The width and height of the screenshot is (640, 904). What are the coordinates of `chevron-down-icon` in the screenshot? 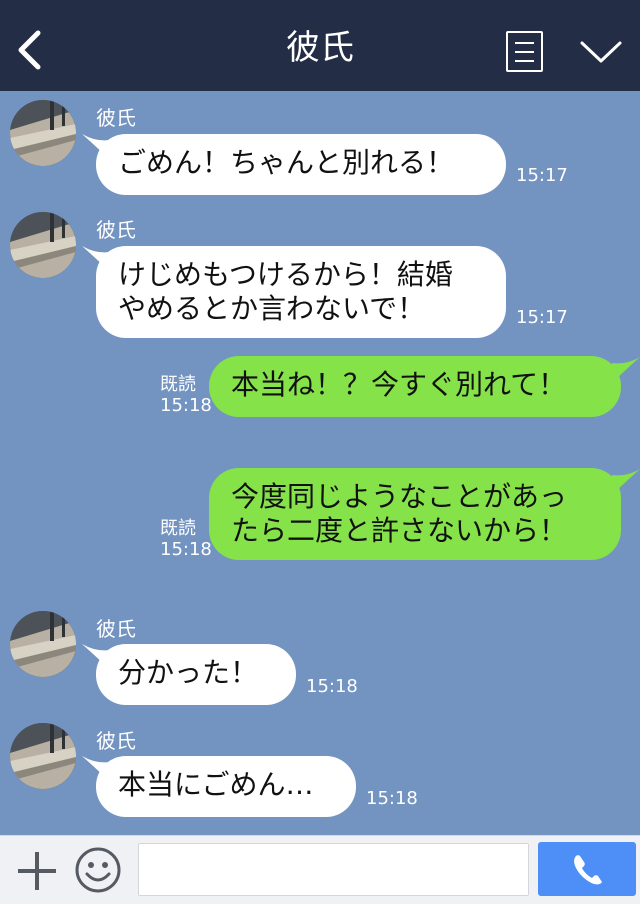 It's located at (601, 52).